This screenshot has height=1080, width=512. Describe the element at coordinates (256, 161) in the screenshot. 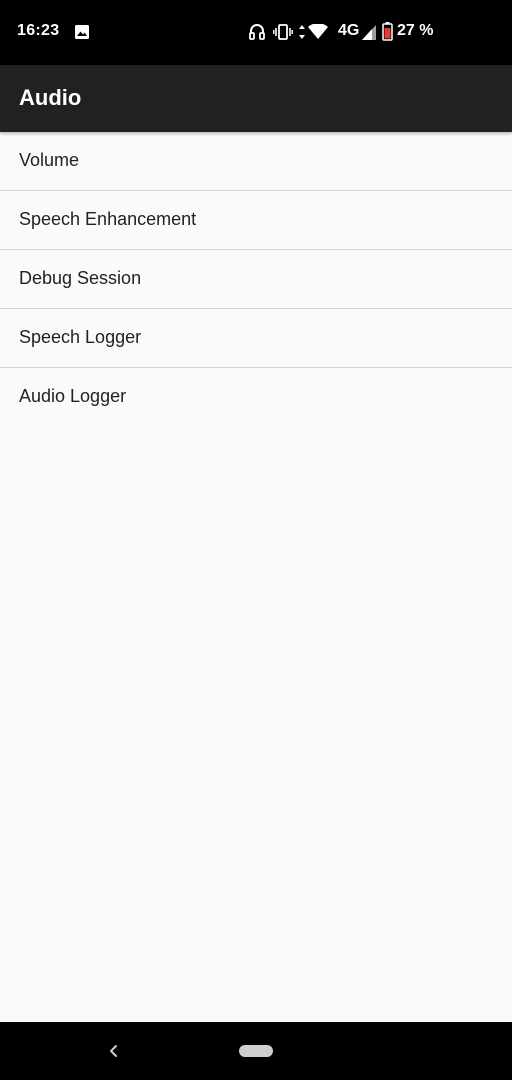

I see `list-item-volume: Volume` at that location.